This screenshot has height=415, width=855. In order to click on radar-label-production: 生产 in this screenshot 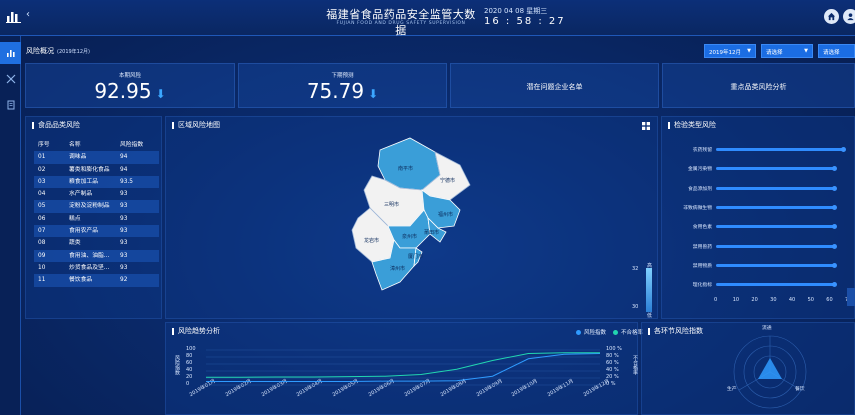, I will do `click(732, 389)`.